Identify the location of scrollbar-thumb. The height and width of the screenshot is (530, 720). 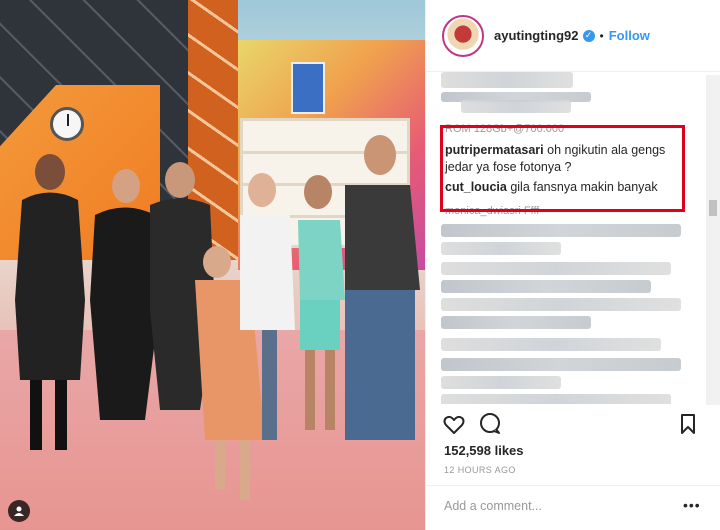
(713, 208).